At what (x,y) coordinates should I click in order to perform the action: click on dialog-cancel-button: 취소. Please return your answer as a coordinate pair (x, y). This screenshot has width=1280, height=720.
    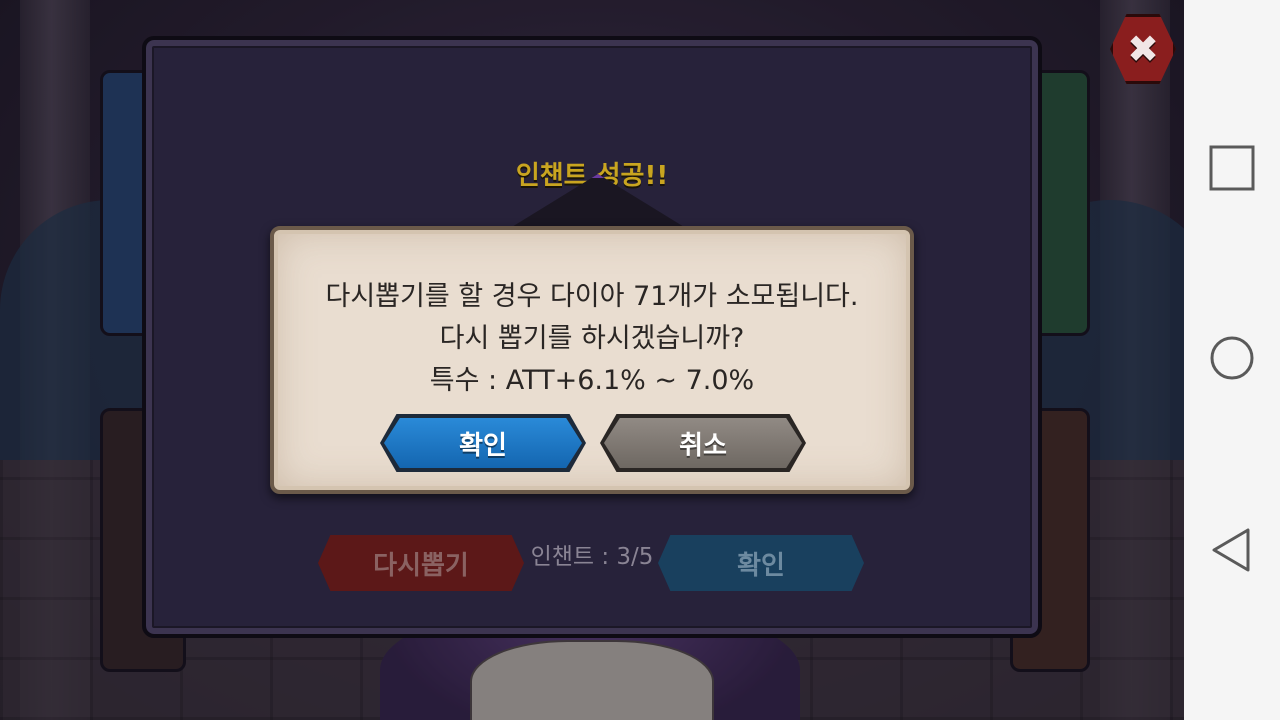
    Looking at the image, I should click on (703, 443).